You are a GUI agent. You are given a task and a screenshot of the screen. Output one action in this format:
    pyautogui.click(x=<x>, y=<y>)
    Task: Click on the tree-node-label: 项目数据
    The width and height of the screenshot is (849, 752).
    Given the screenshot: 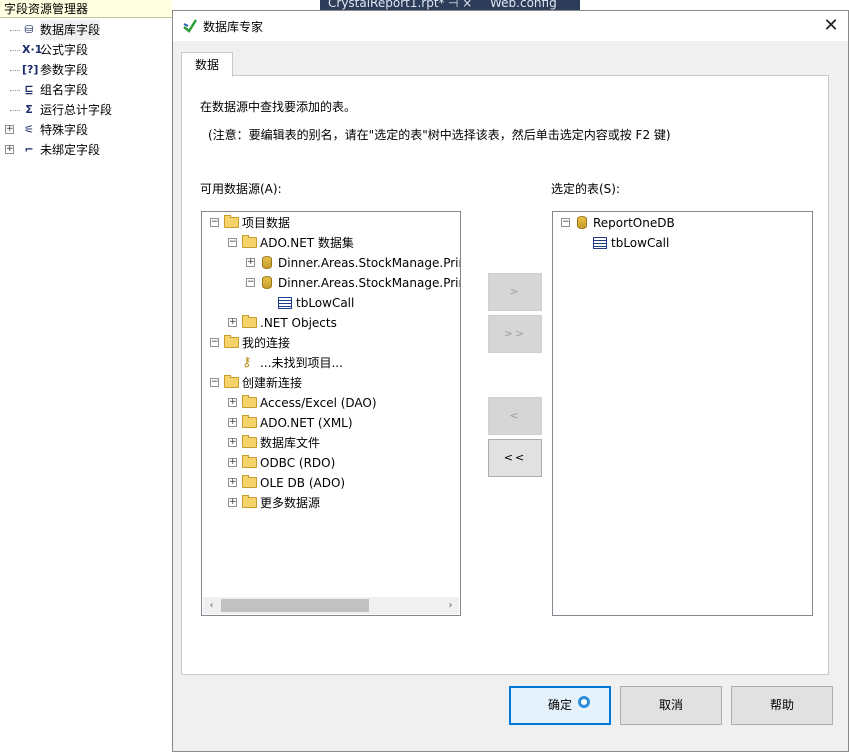 What is the action you would take?
    pyautogui.click(x=266, y=223)
    